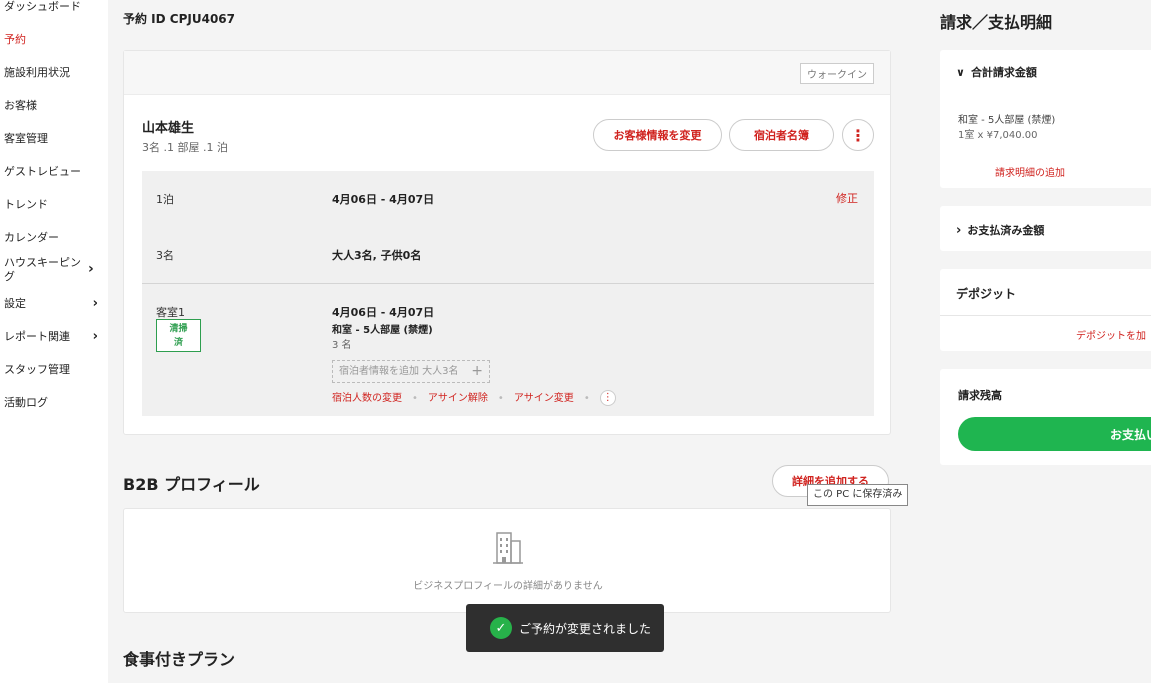 The width and height of the screenshot is (1151, 683). What do you see at coordinates (26, 402) in the screenshot?
I see `sidebar-item-label: 活動ログ` at bounding box center [26, 402].